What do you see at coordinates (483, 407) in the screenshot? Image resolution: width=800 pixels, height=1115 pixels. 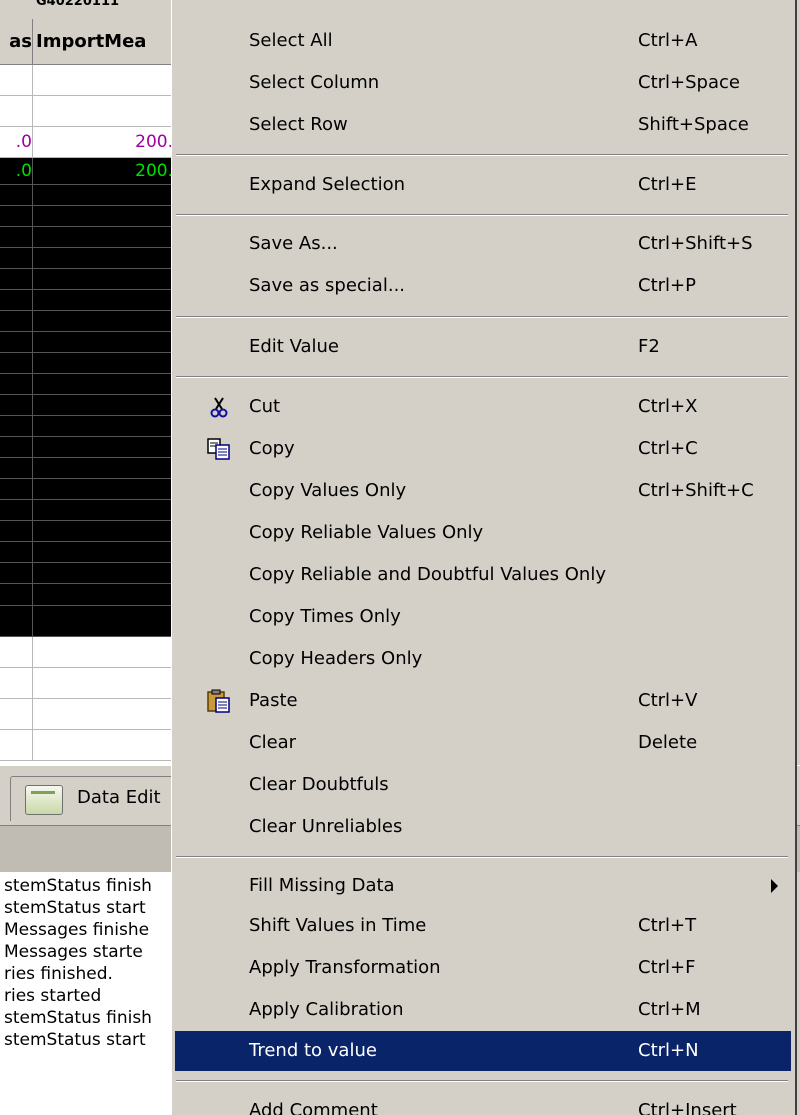 I see `menu-item-cut: Cut Ctrl+X` at bounding box center [483, 407].